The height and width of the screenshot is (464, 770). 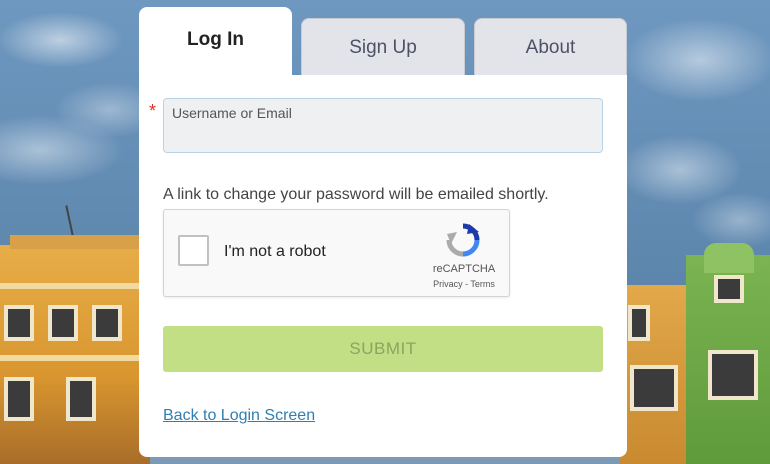 What do you see at coordinates (232, 113) in the screenshot?
I see `username-label: Username or Email` at bounding box center [232, 113].